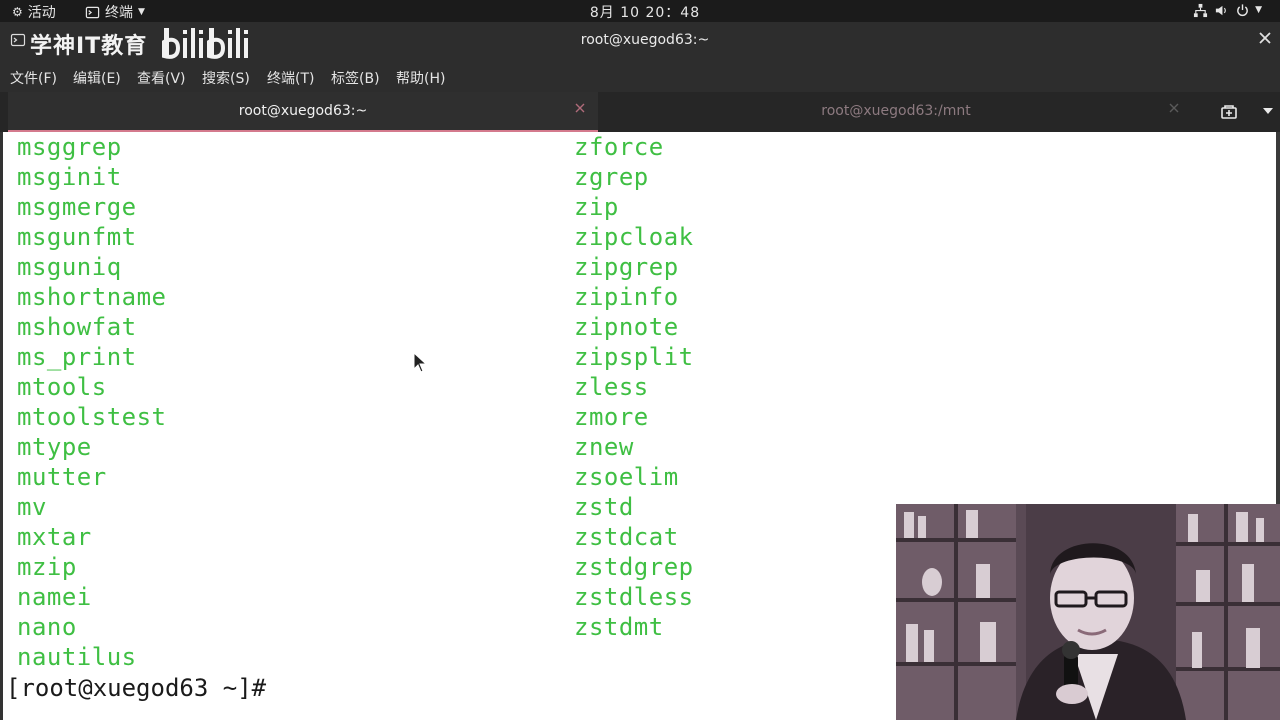 Image resolution: width=1280 pixels, height=720 pixels. I want to click on window-titlebar: 学神IT教育 root@xuegod63:~, so click(640, 42).